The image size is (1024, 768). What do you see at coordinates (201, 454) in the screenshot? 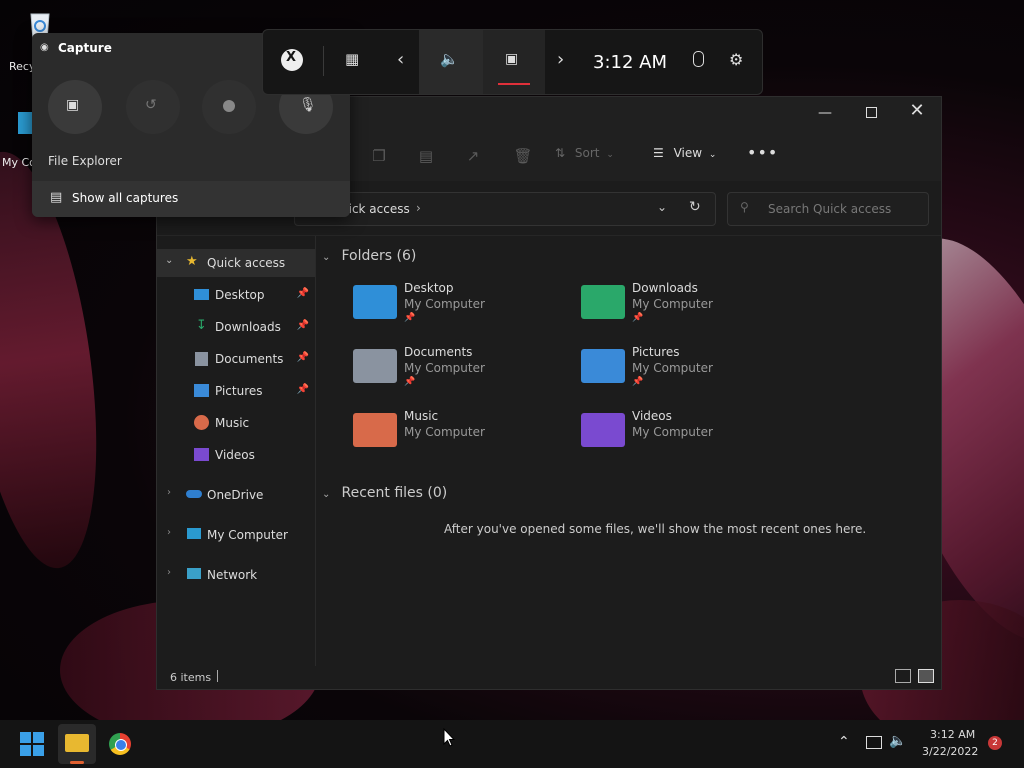
I see `videos-icon` at bounding box center [201, 454].